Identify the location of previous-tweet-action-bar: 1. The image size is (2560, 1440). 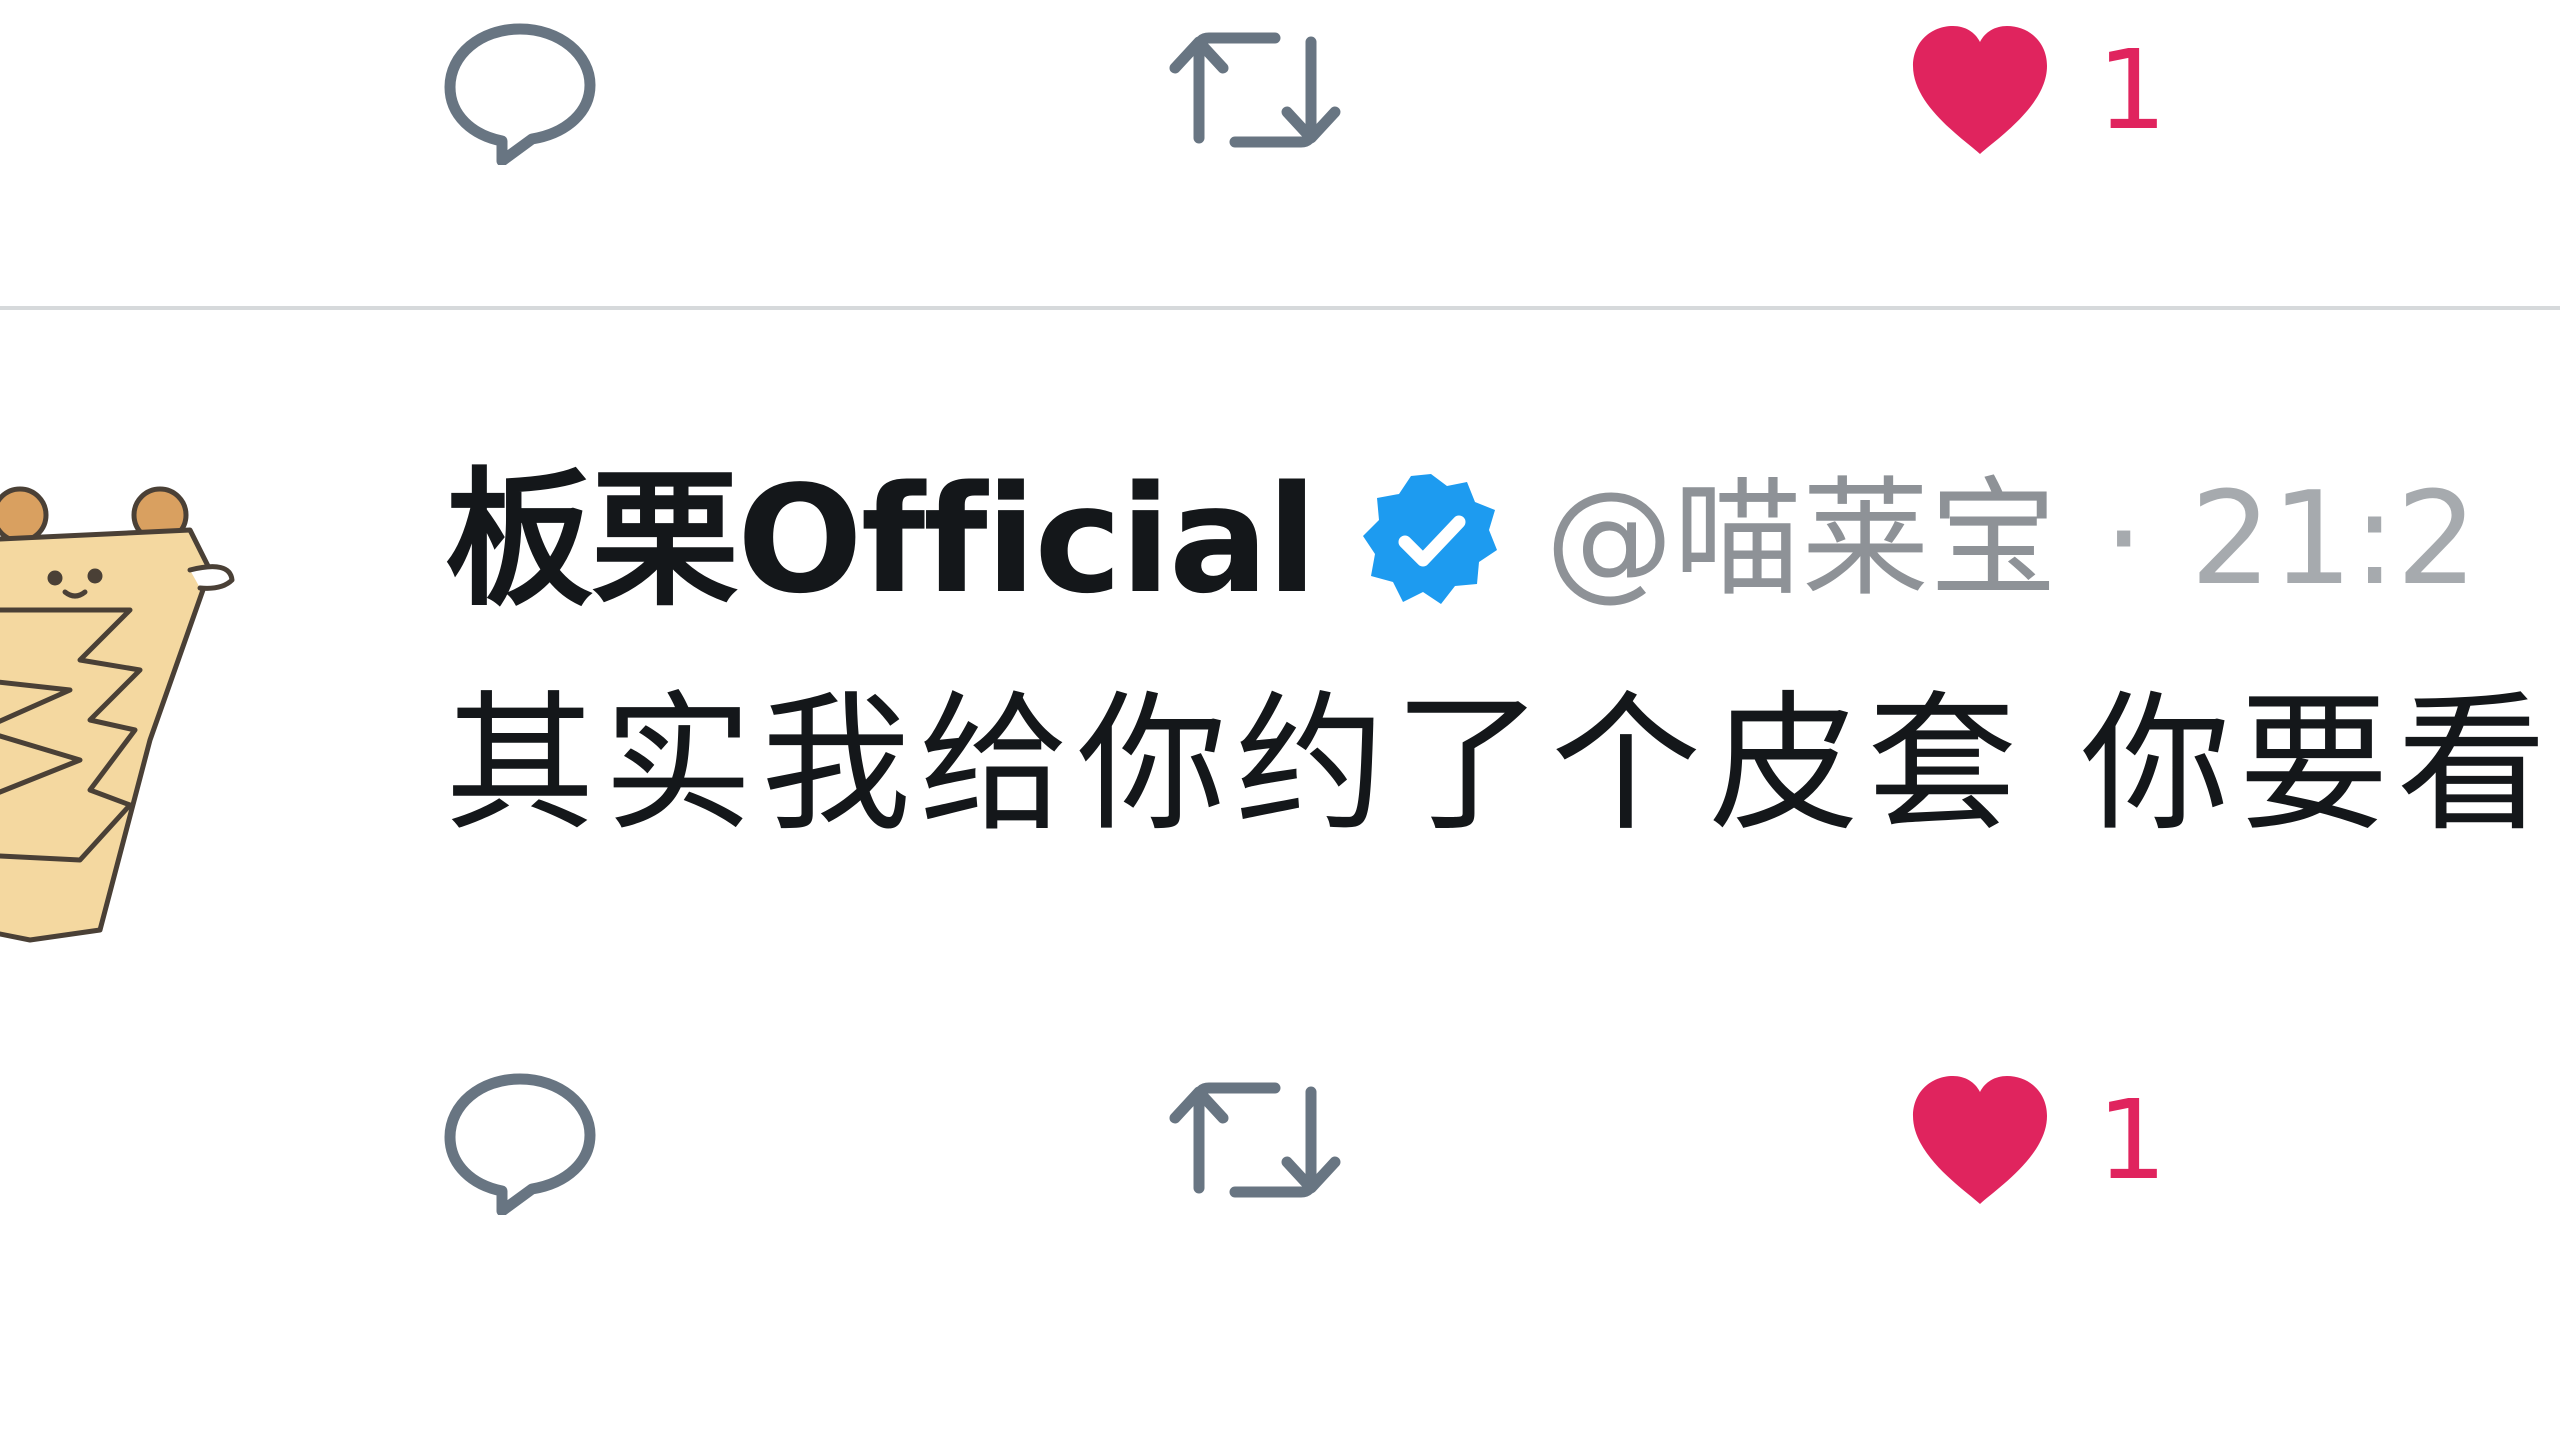
(1280, 90).